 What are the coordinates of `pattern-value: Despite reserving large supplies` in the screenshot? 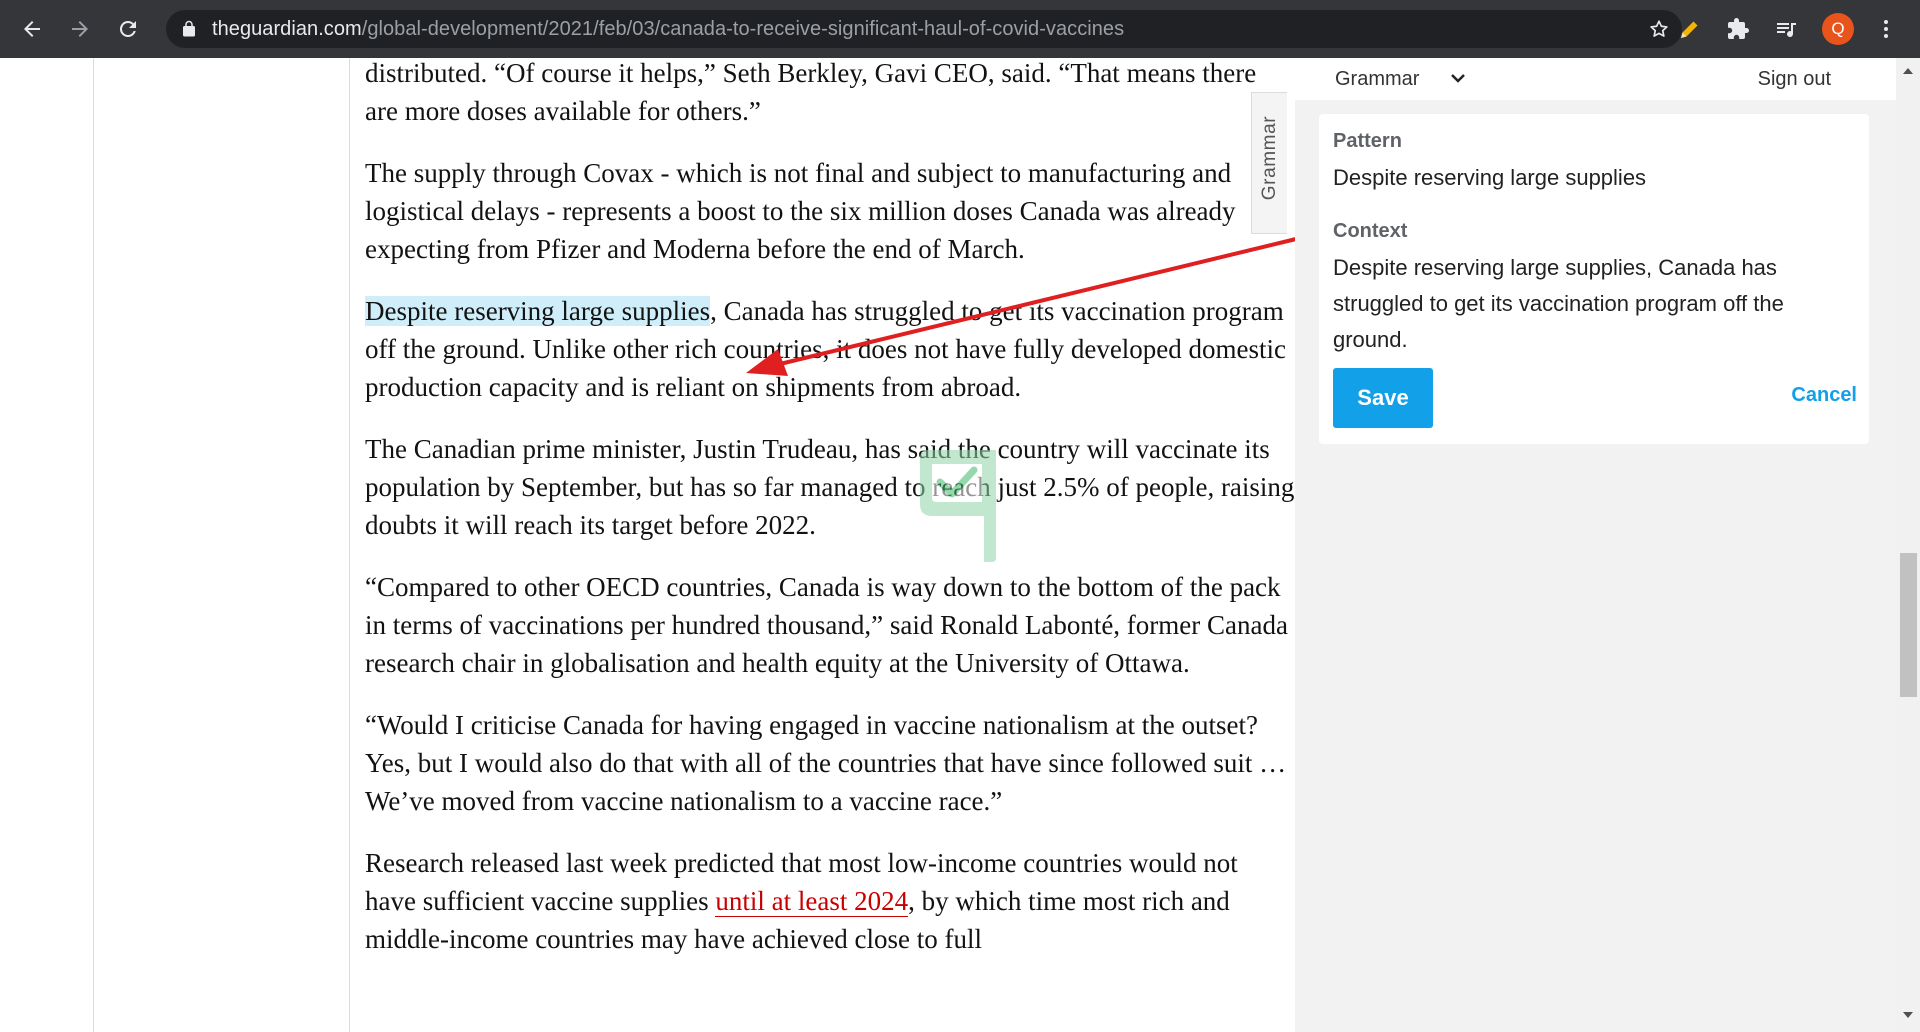 It's located at (1593, 178).